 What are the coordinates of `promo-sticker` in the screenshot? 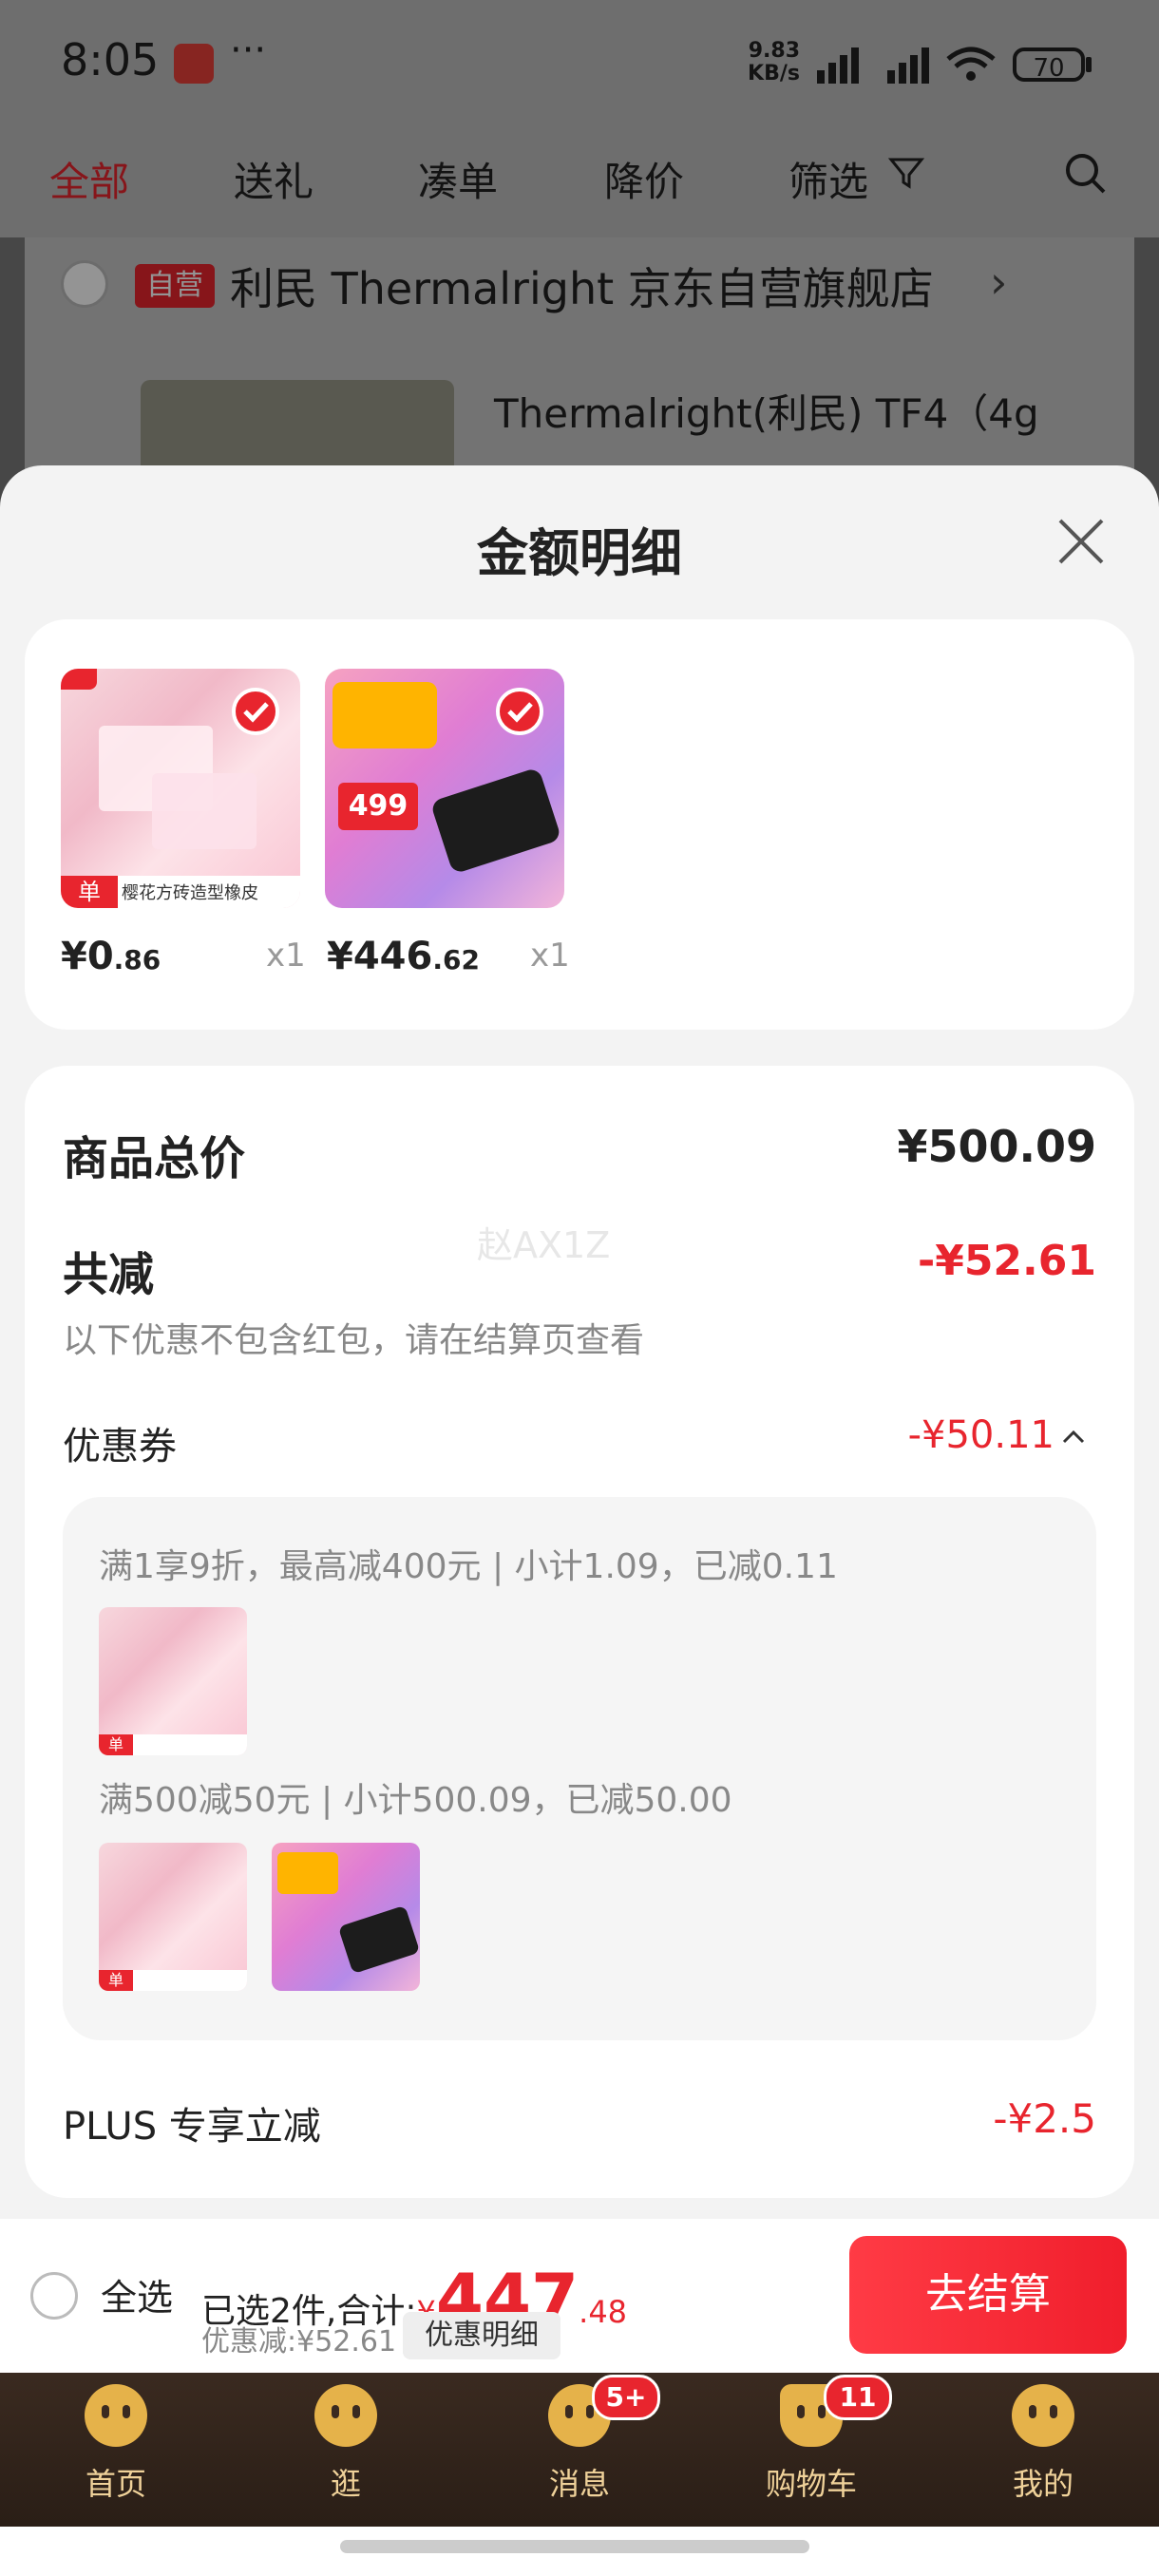 It's located at (384, 715).